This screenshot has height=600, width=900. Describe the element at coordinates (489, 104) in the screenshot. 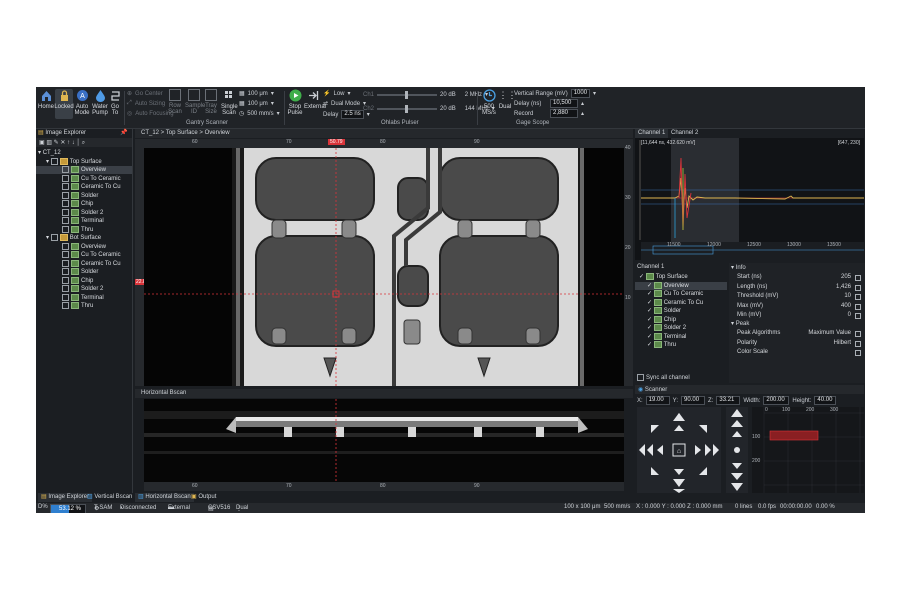

I see `sample-rate-select: 500 MS/s` at that location.